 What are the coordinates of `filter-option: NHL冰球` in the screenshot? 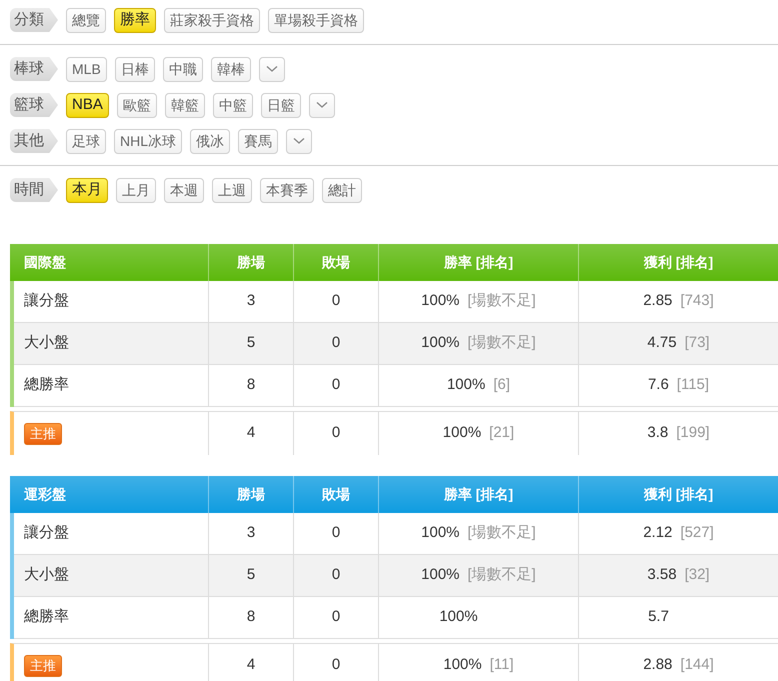 It's located at (148, 141).